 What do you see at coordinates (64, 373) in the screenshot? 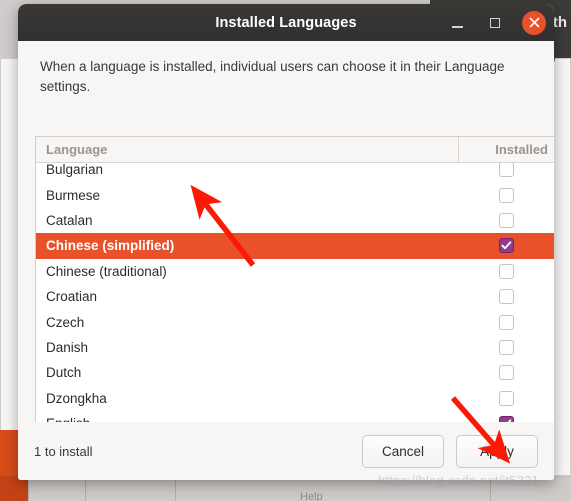
I see `language-name: Dutch` at bounding box center [64, 373].